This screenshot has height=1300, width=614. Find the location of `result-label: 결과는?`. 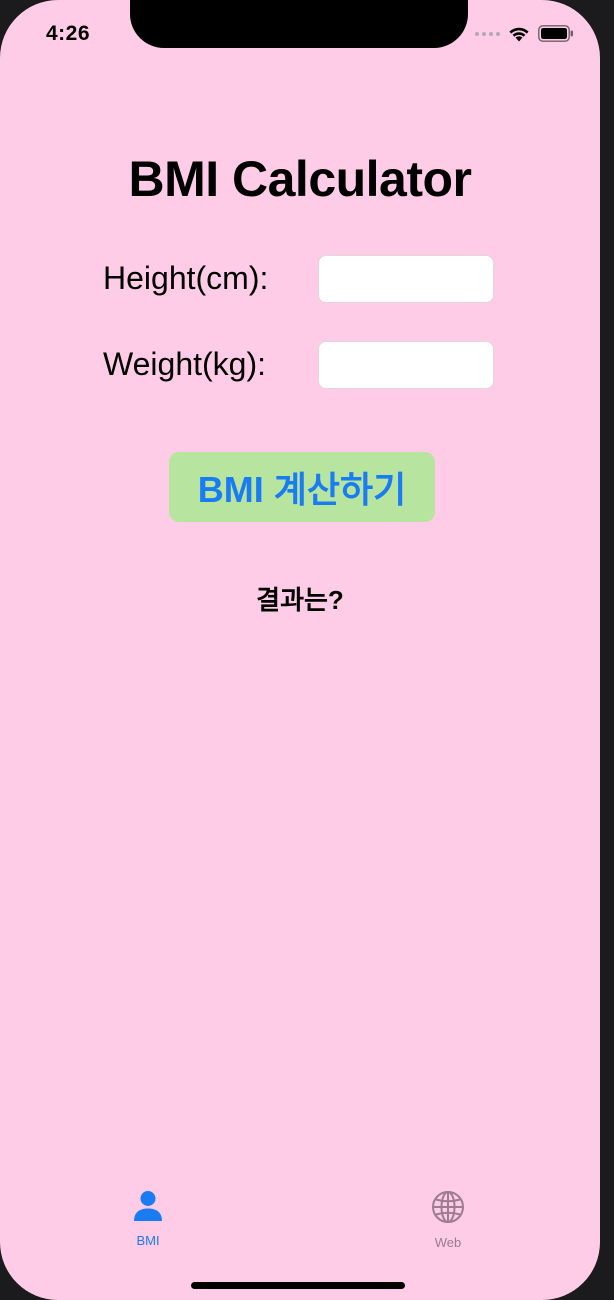

result-label: 결과는? is located at coordinates (300, 600).